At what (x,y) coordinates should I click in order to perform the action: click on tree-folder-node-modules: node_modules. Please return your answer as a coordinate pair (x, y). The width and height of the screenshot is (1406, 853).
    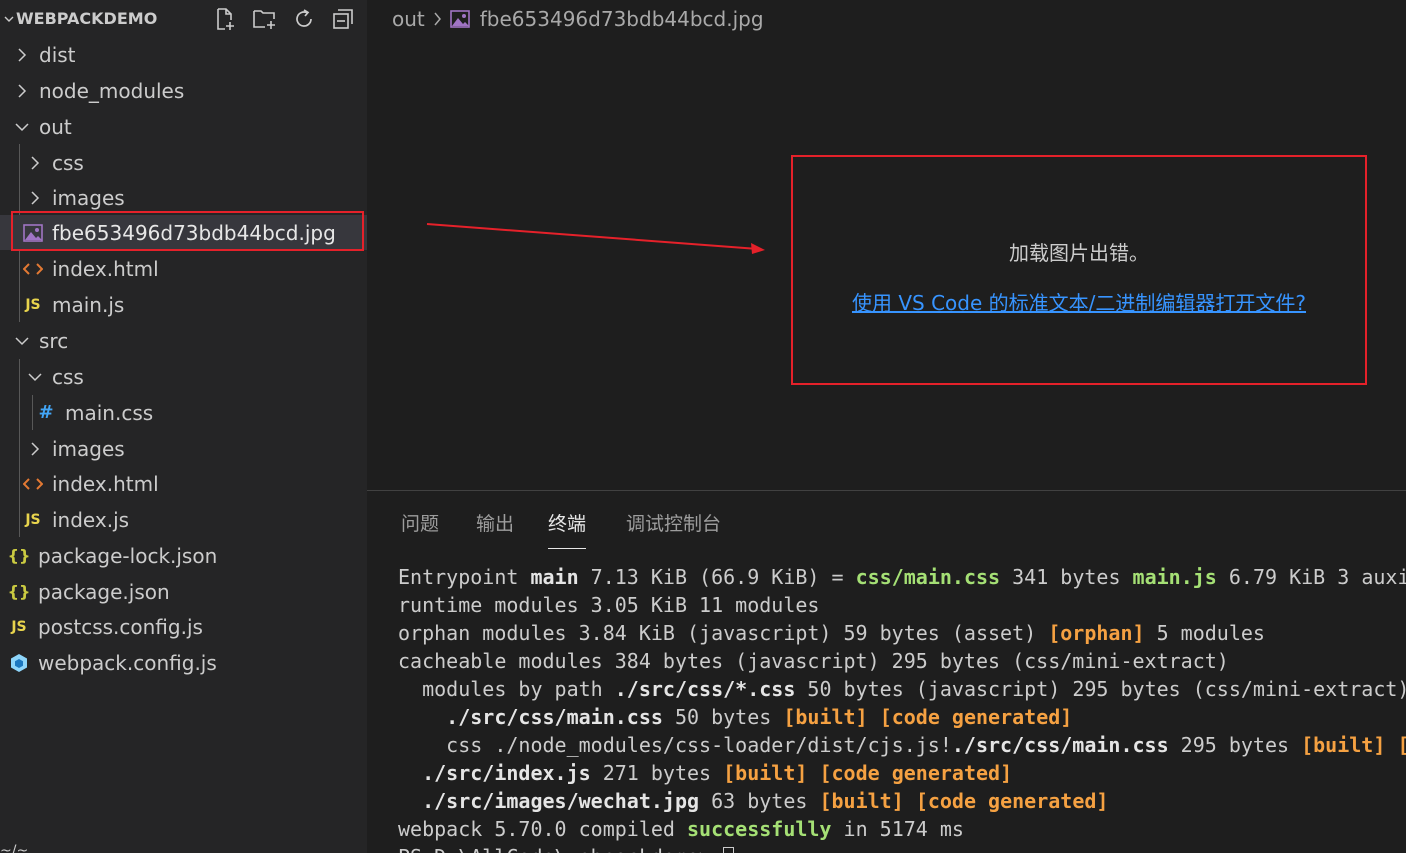
    Looking at the image, I should click on (183, 90).